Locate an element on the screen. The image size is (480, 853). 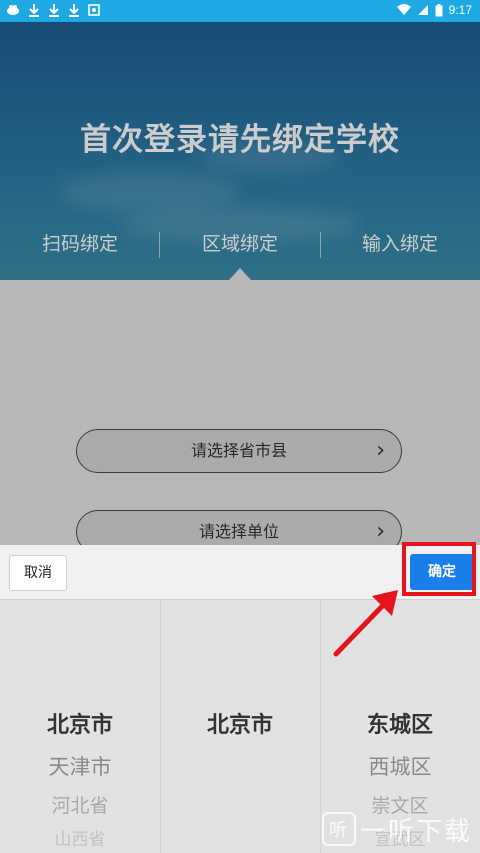
picker-item: 山西省 is located at coordinates (80, 837).